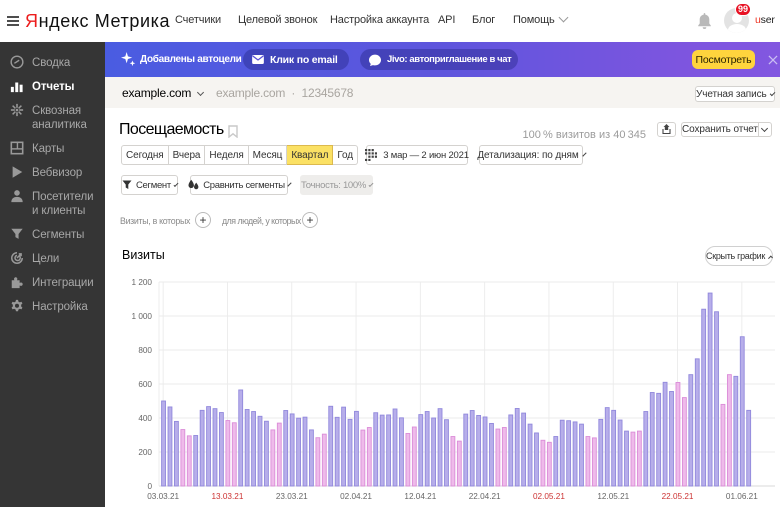 The image size is (780, 512). What do you see at coordinates (420, 496) in the screenshot?
I see `svg-text: 12.04.21` at bounding box center [420, 496].